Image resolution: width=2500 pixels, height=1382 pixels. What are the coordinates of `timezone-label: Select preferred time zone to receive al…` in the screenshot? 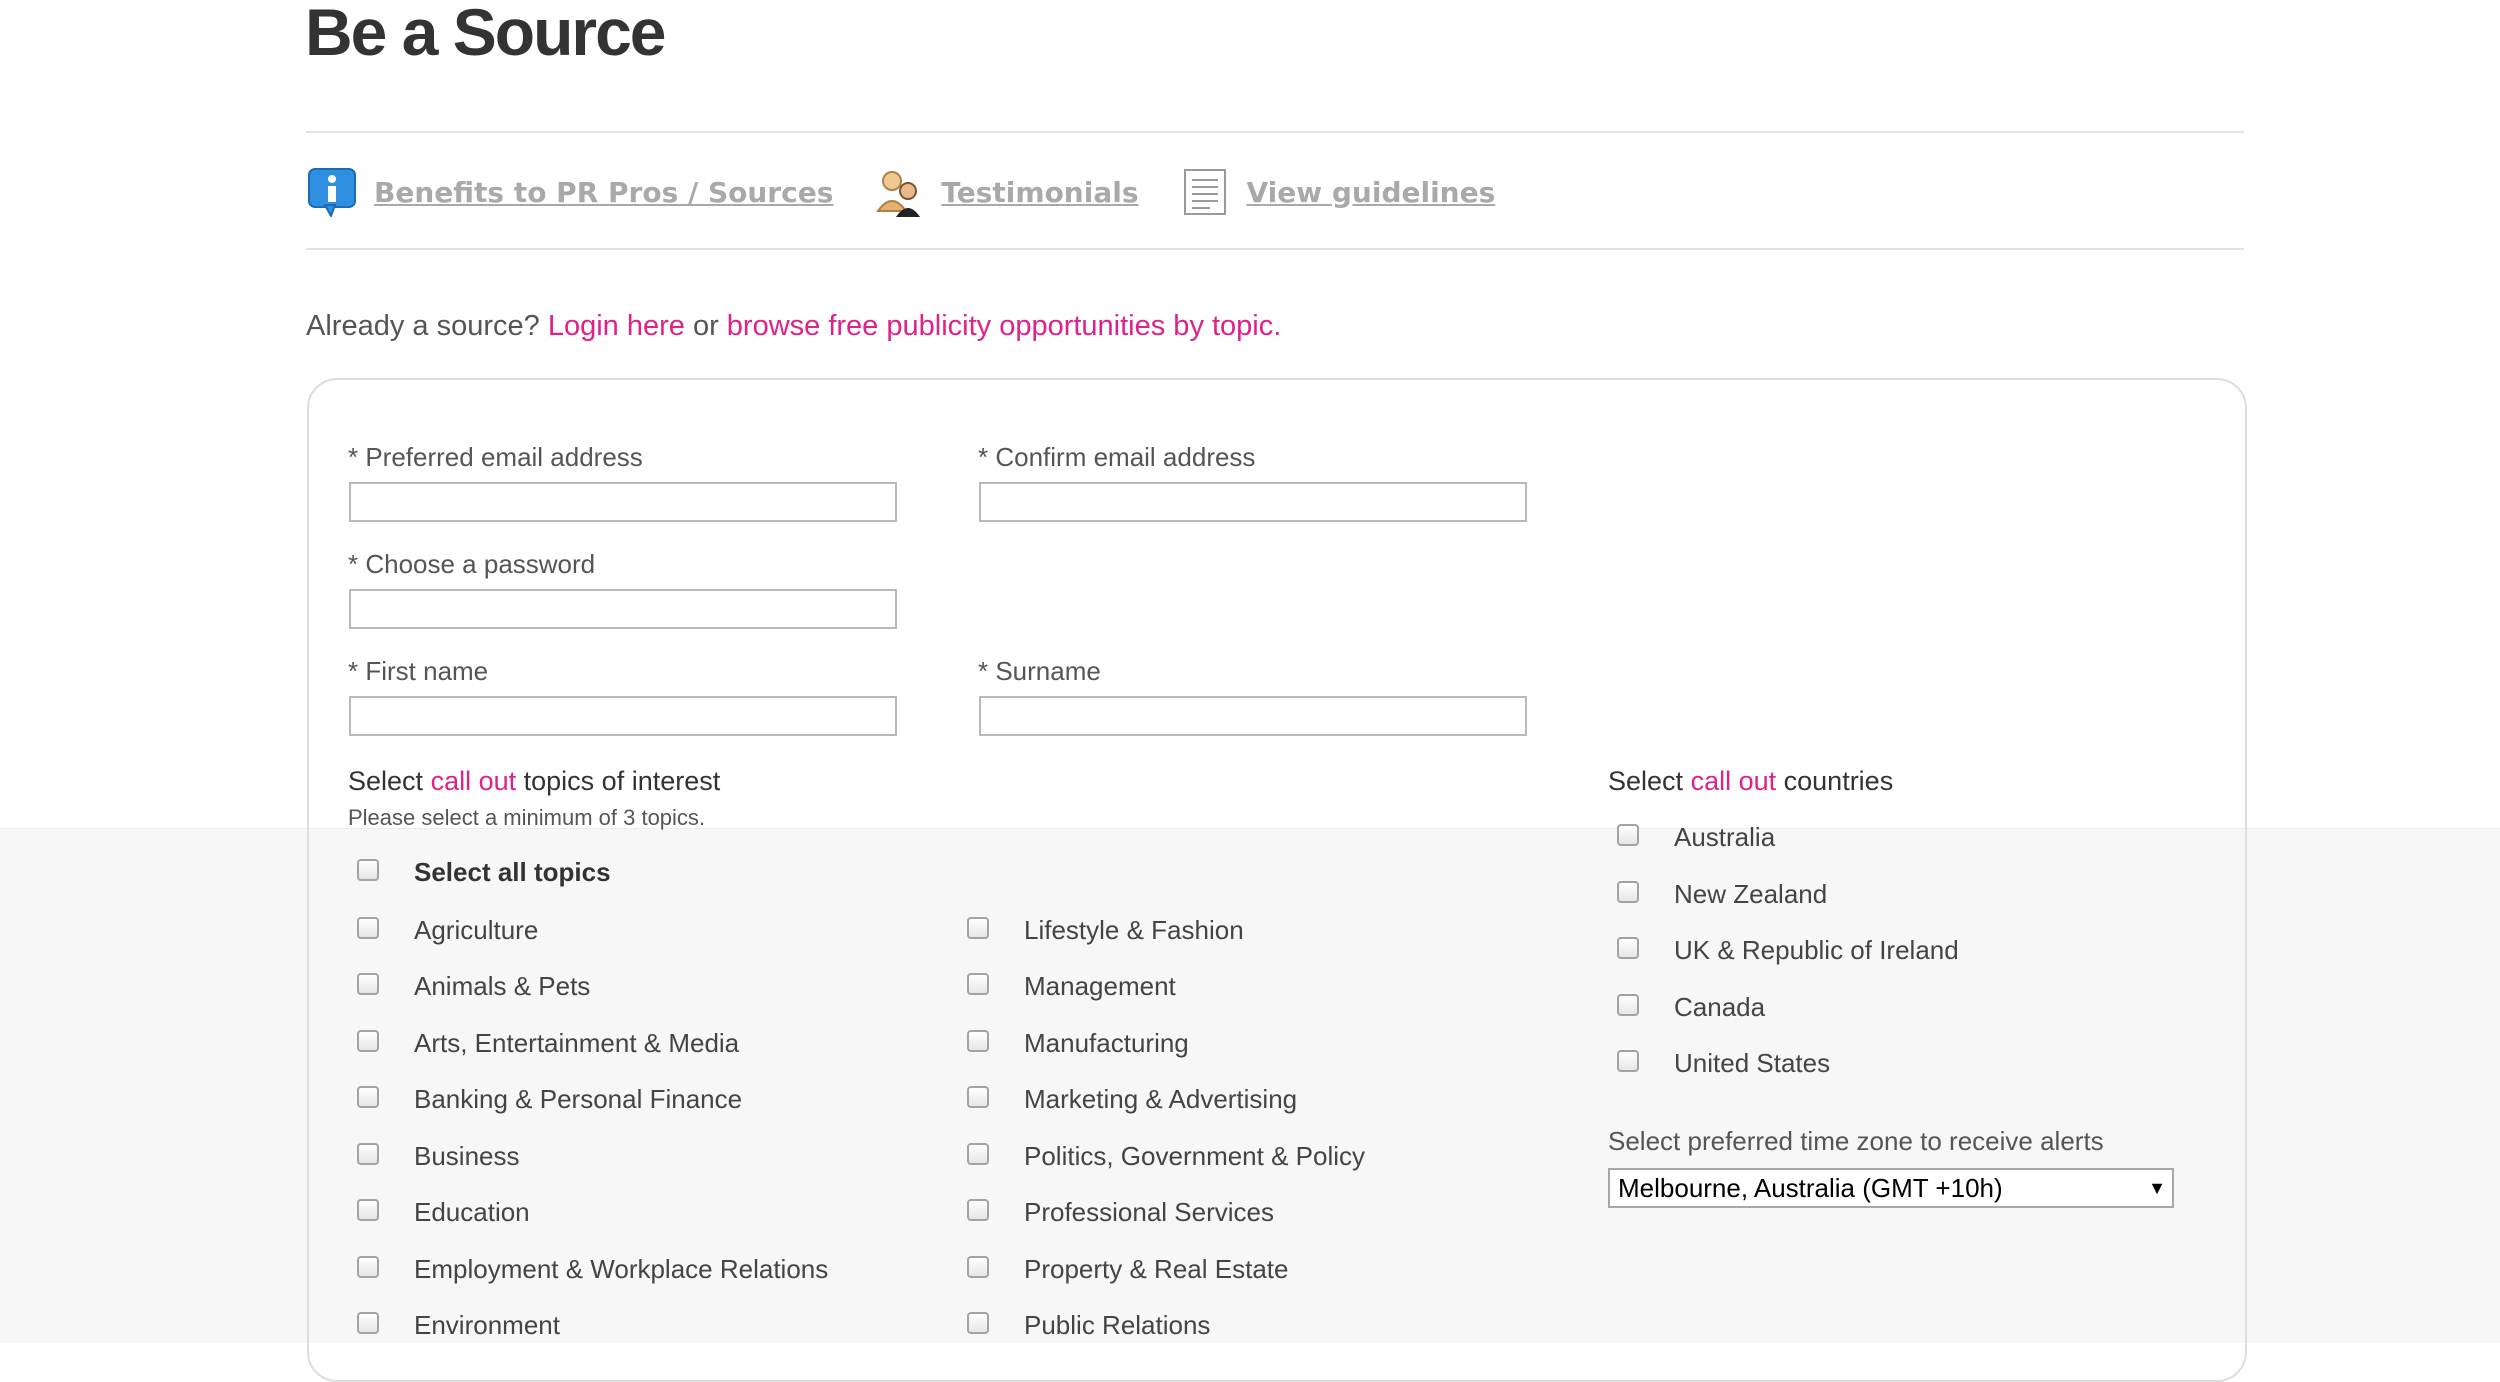 It's located at (1856, 1141).